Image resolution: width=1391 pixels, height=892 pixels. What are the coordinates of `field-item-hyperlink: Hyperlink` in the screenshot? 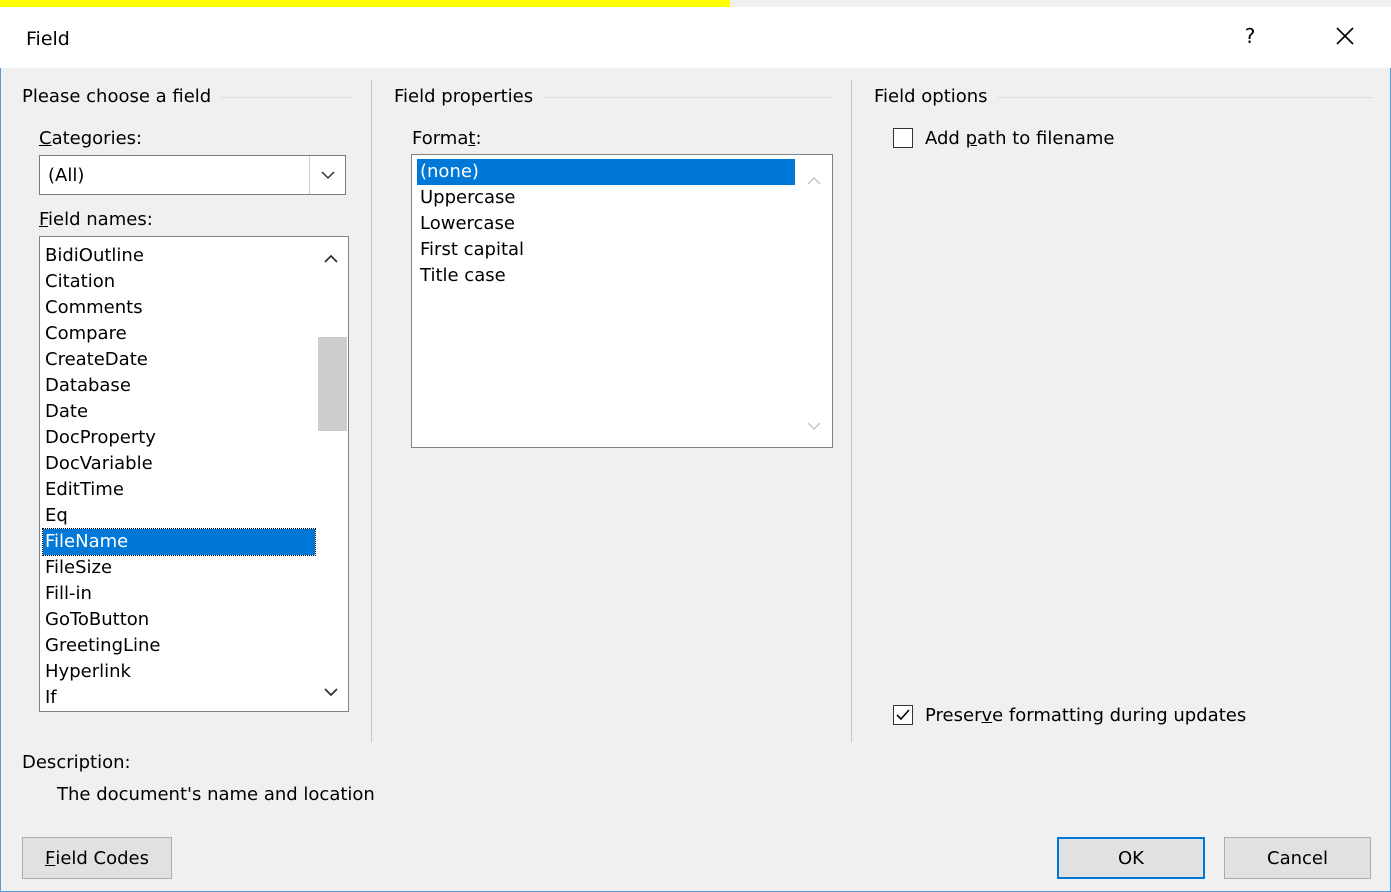 It's located at (88, 672).